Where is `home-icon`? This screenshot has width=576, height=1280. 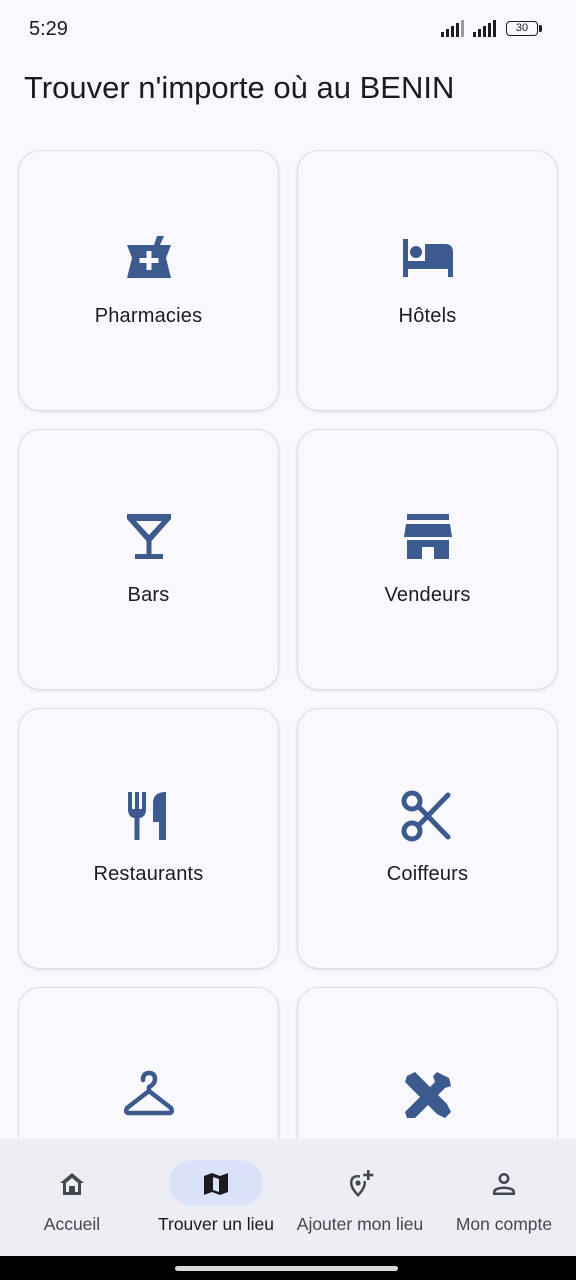 home-icon is located at coordinates (72, 1184).